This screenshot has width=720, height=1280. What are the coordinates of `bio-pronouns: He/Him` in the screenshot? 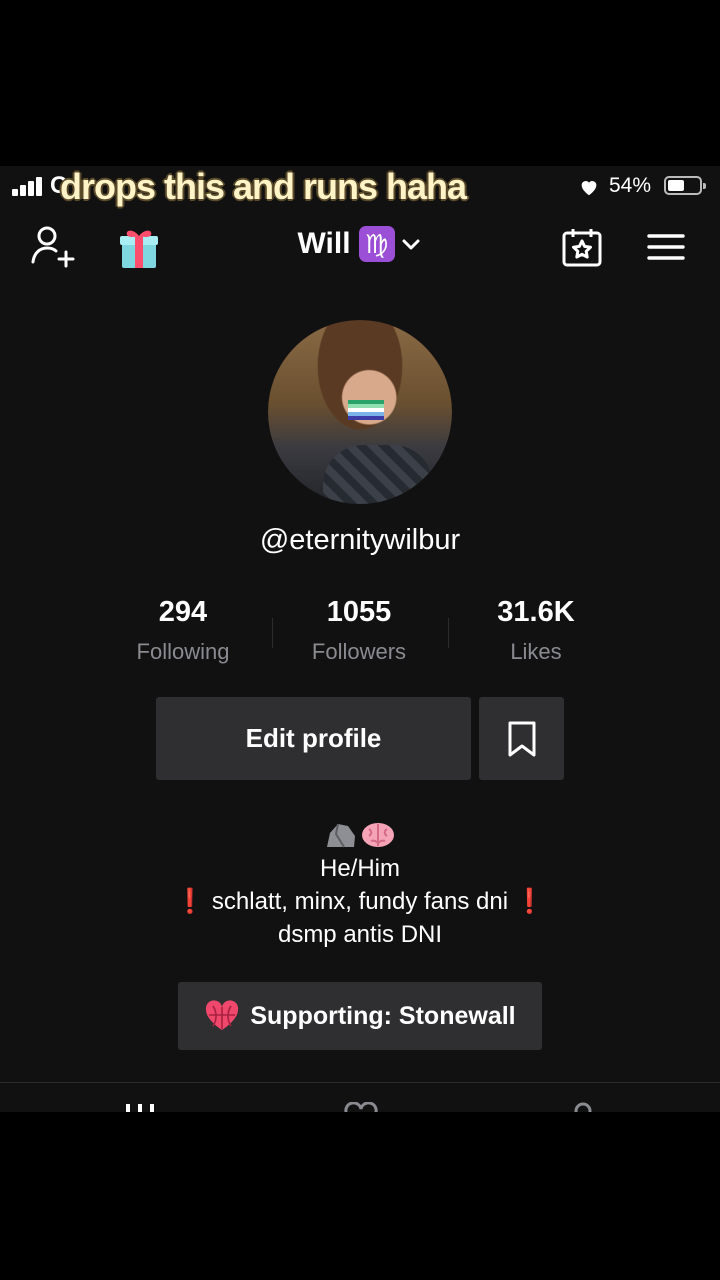 It's located at (359, 868).